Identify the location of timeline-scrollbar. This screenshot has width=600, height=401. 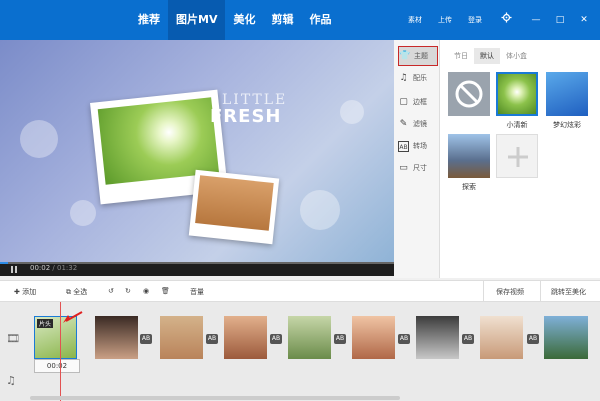
(215, 398).